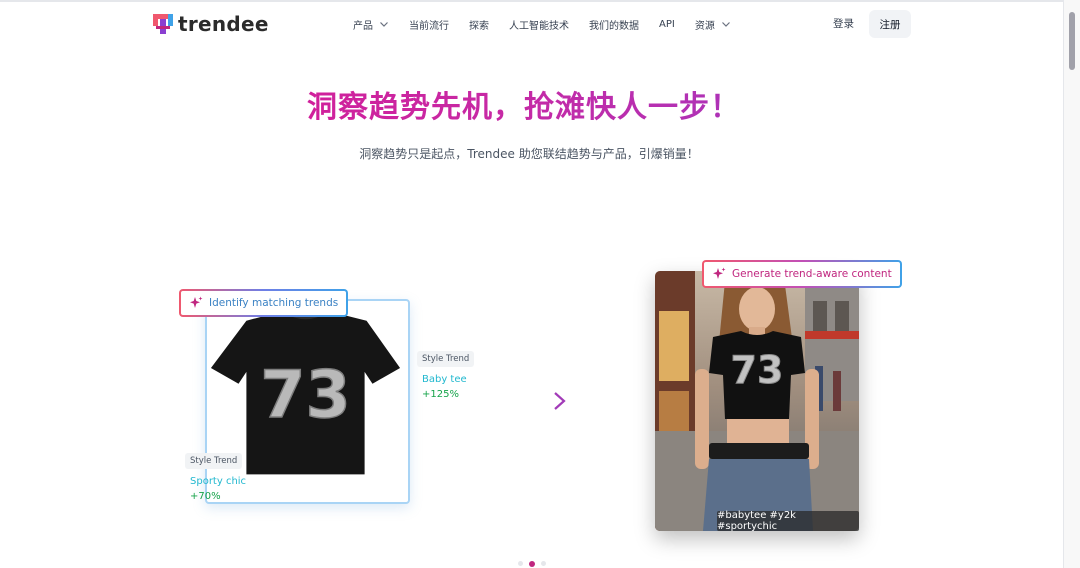 The height and width of the screenshot is (568, 1080). I want to click on nav-api-label: API, so click(667, 24).